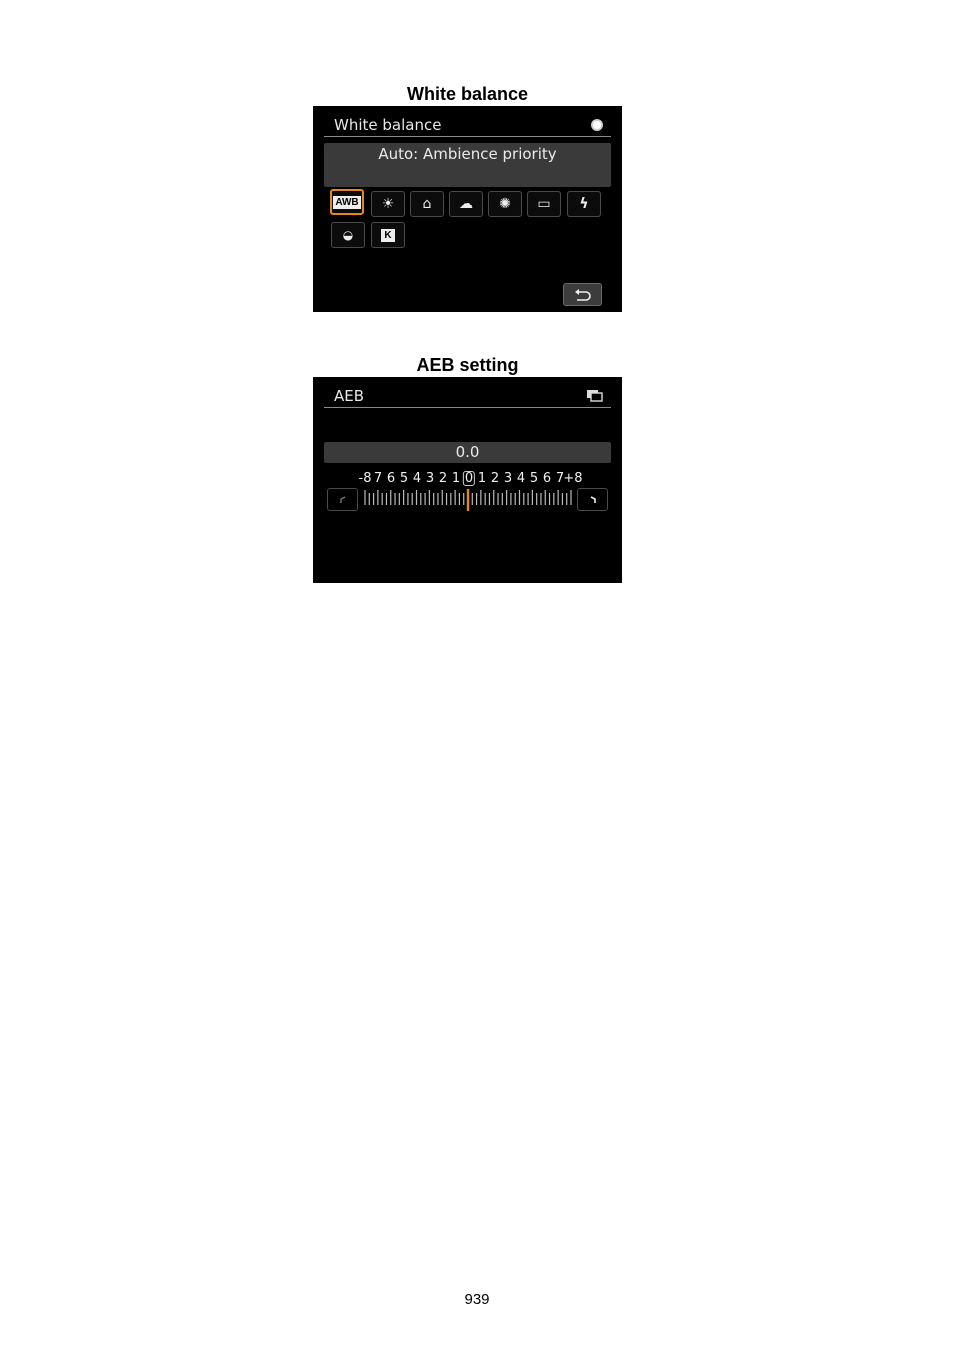 The height and width of the screenshot is (1345, 954). Describe the element at coordinates (388, 125) in the screenshot. I see `screen-title: White balance` at that location.